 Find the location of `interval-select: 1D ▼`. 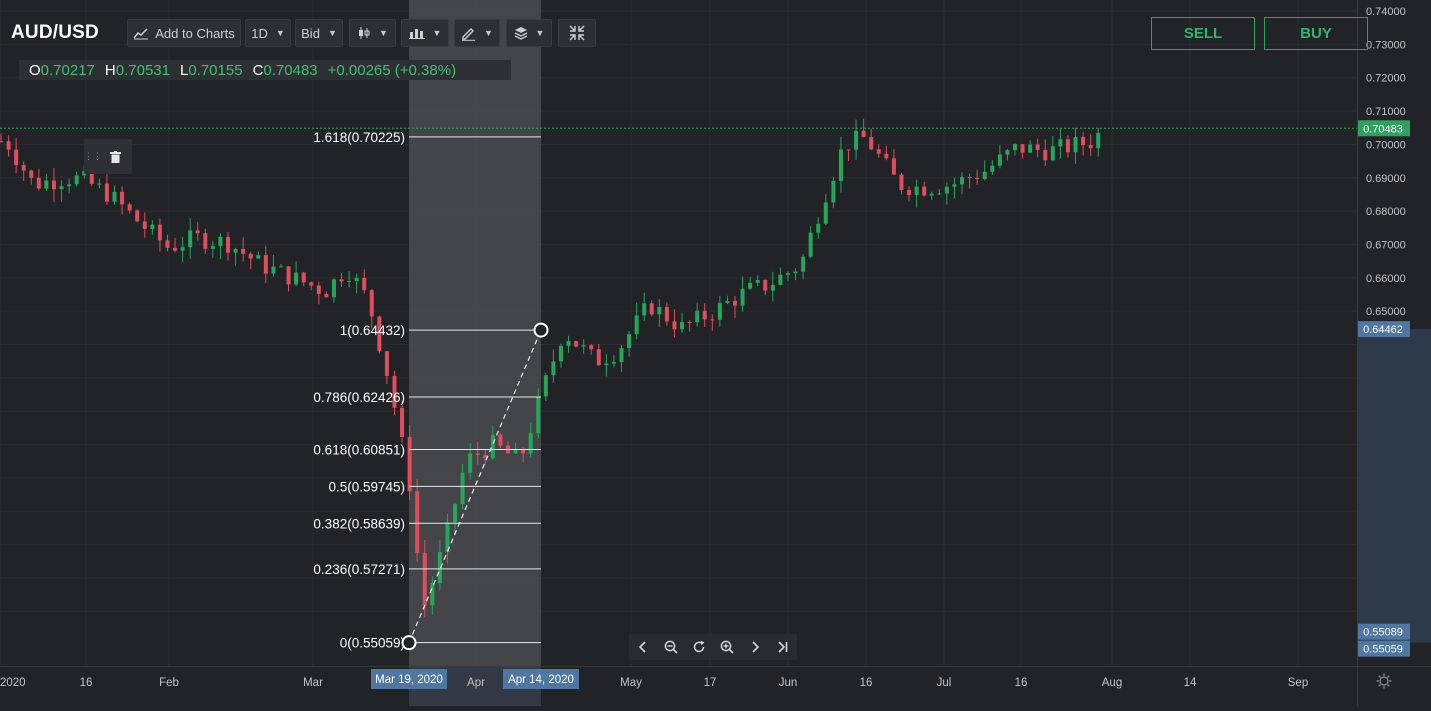

interval-select: 1D ▼ is located at coordinates (268, 33).